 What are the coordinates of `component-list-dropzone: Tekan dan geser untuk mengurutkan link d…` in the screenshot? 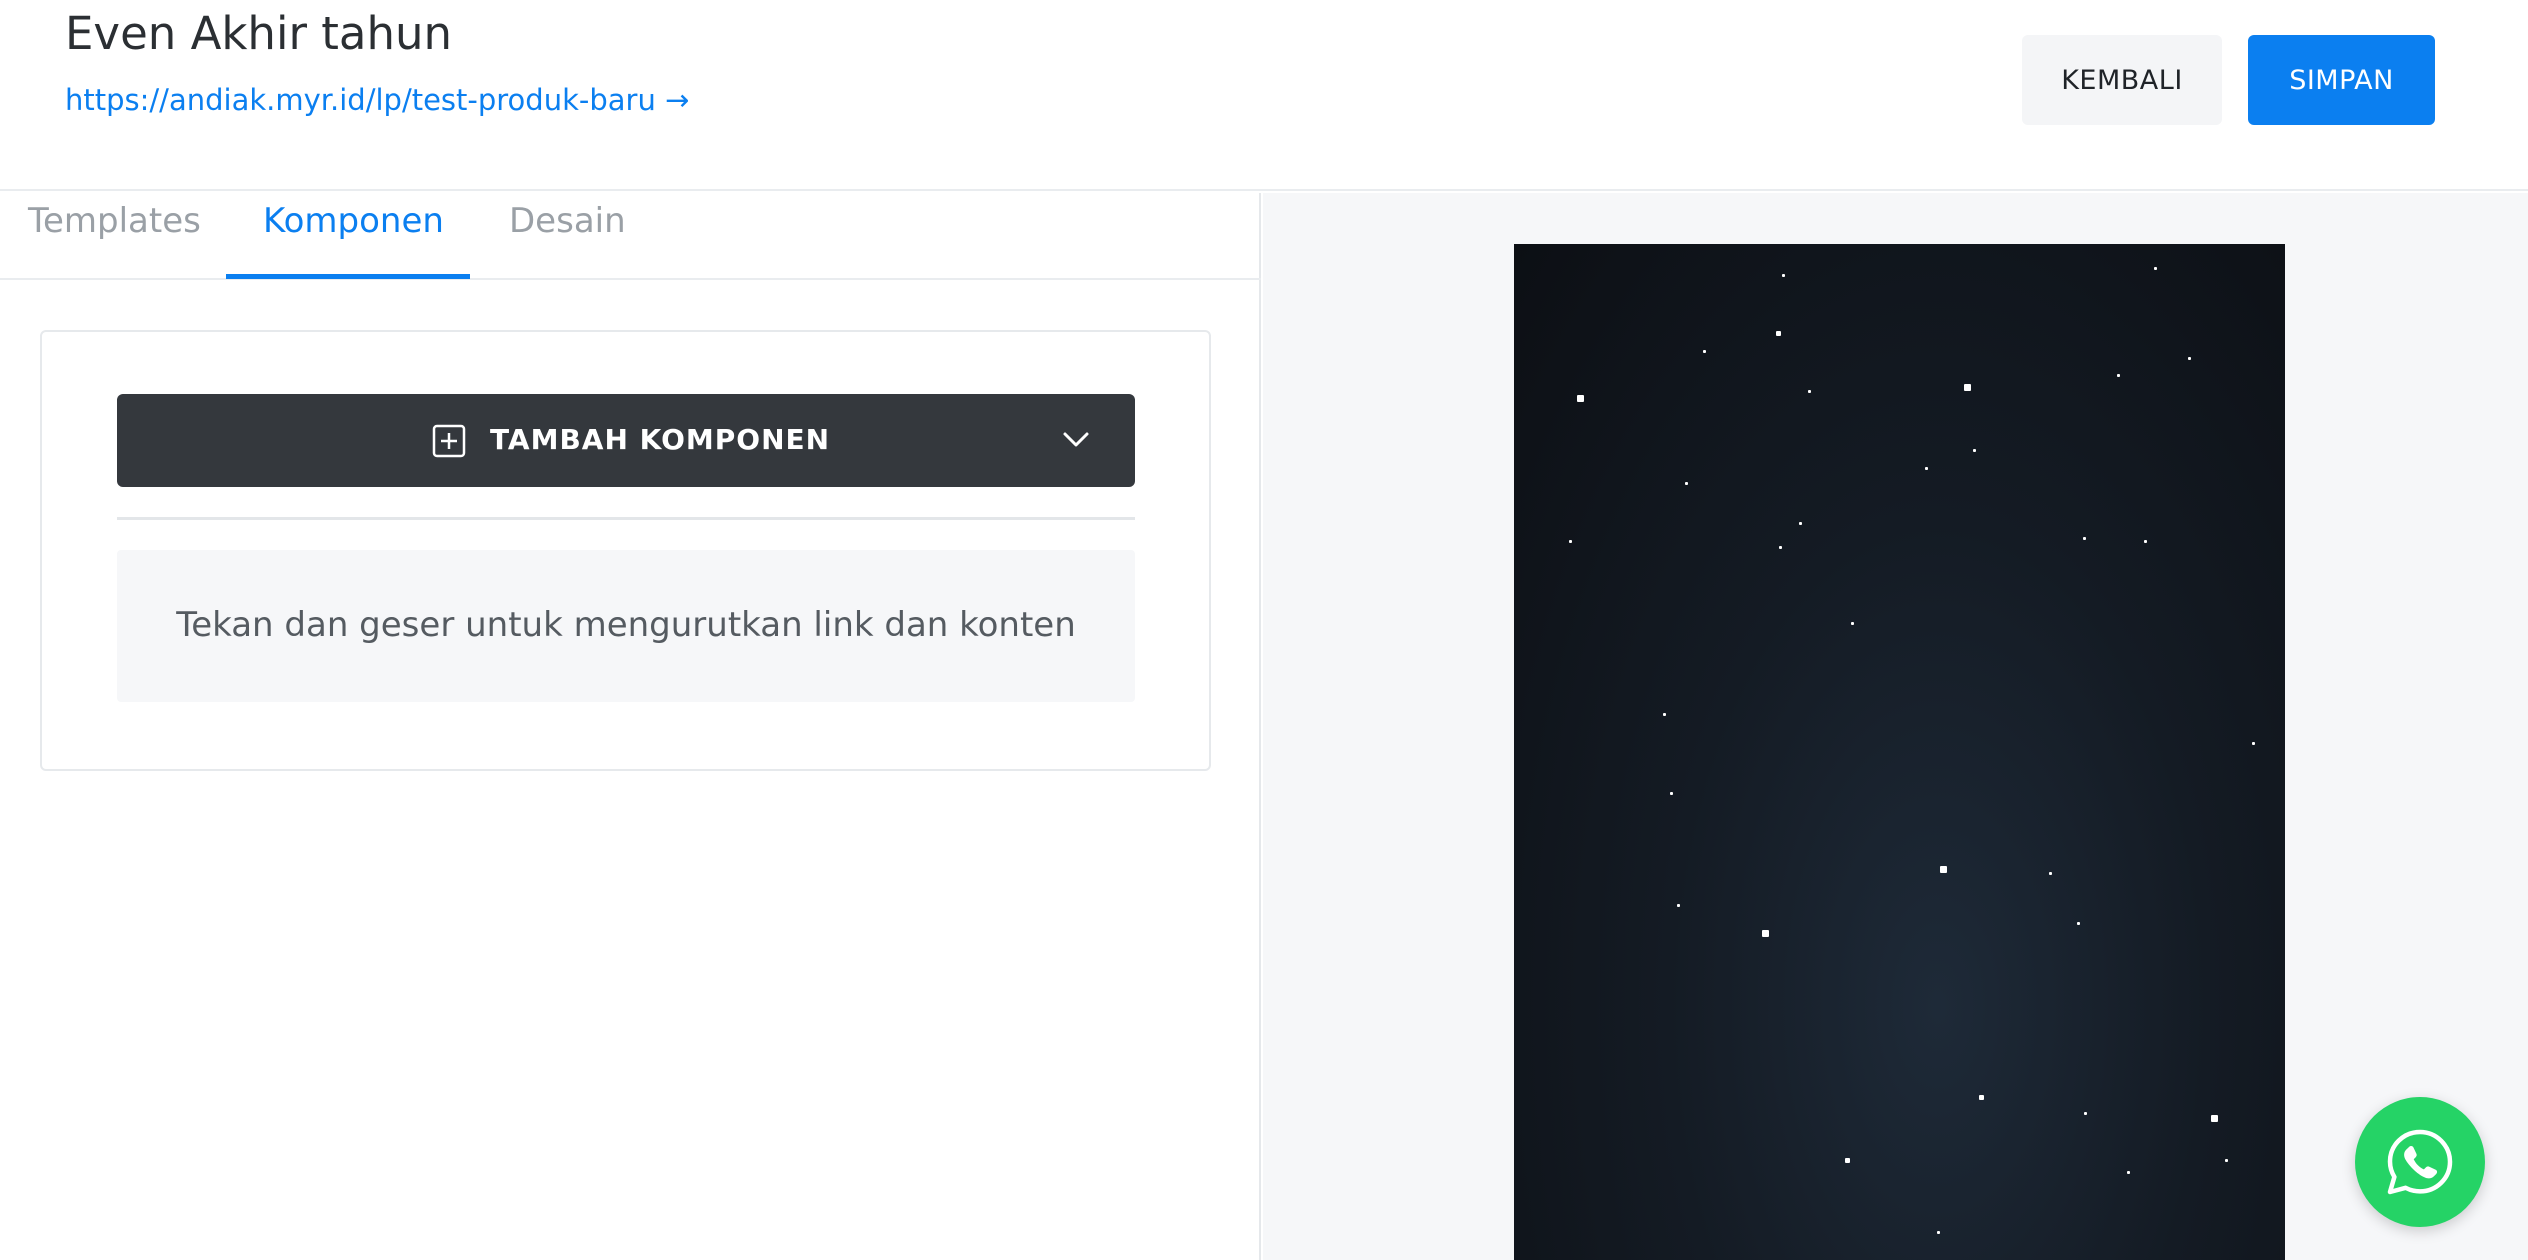 It's located at (626, 626).